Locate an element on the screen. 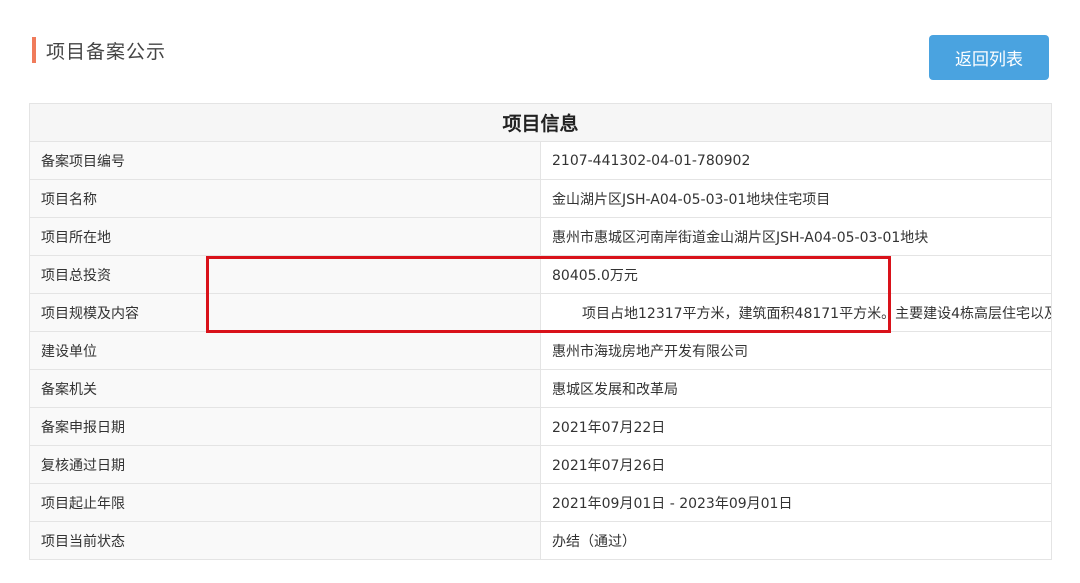 This screenshot has height=583, width=1080. row-value: 80405.0万元 is located at coordinates (796, 274).